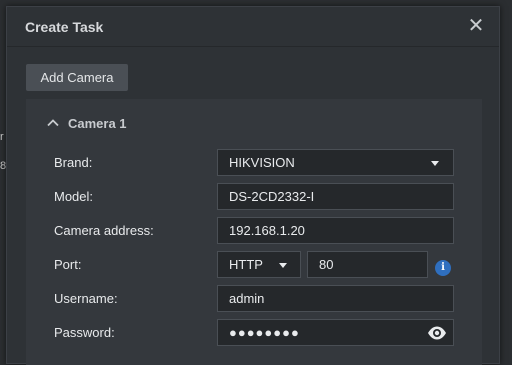  Describe the element at coordinates (326, 264) in the screenshot. I see `port-number-value: 80` at that location.